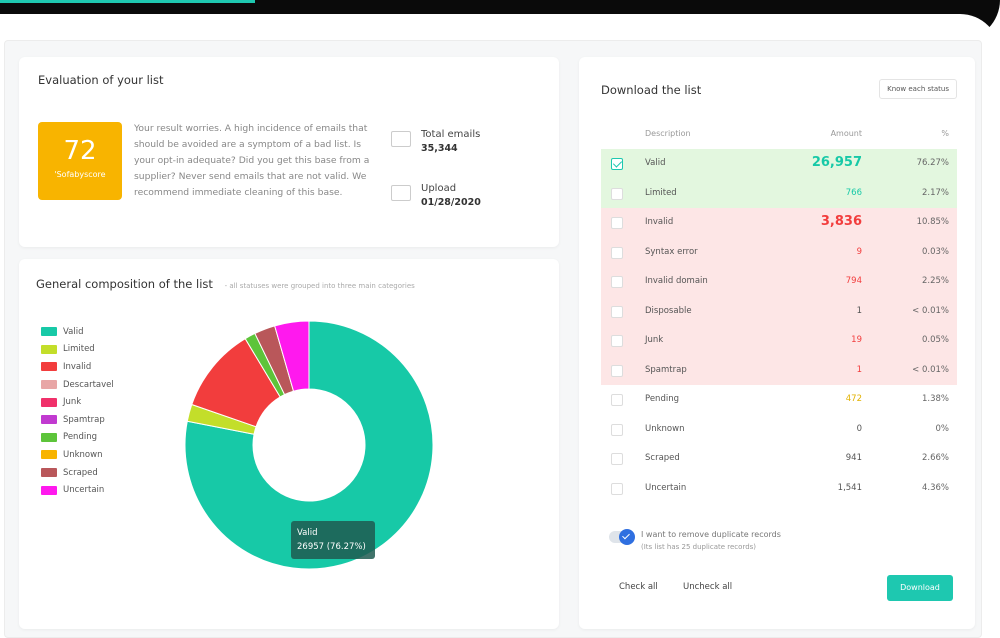  Describe the element at coordinates (856, 340) in the screenshot. I see `row-amount: 19` at that location.